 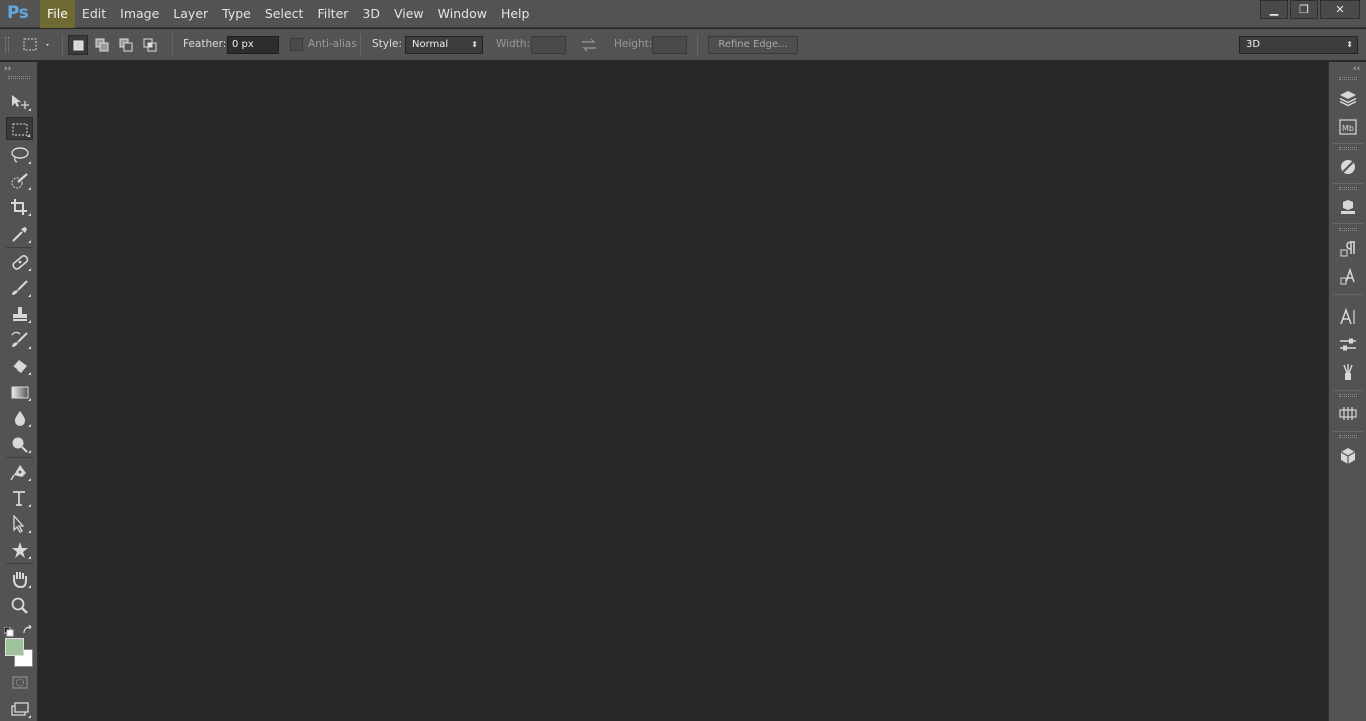 What do you see at coordinates (462, 14) in the screenshot?
I see `menu-window: Window` at bounding box center [462, 14].